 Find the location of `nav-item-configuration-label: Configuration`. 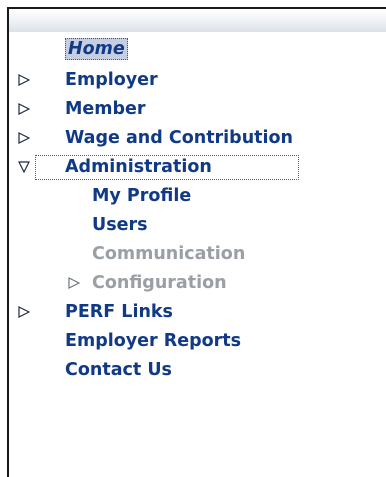

nav-item-configuration-label: Configuration is located at coordinates (159, 283).